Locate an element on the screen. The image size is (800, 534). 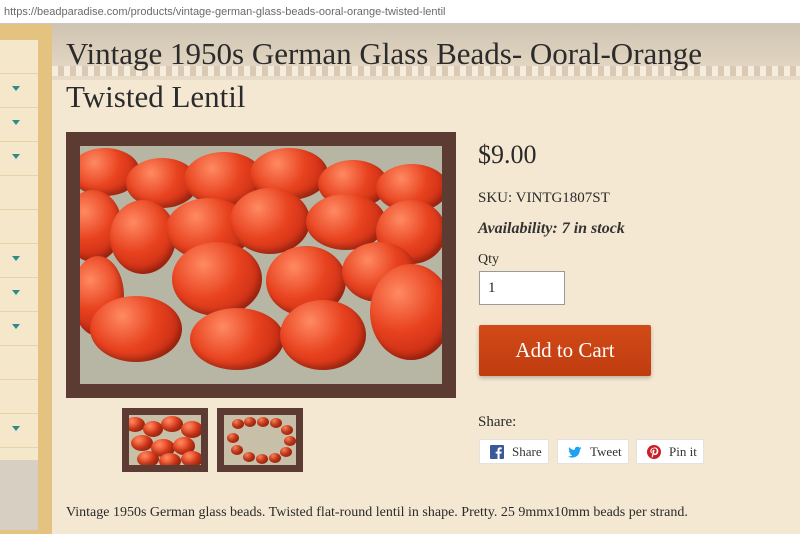
twitter-icon is located at coordinates (575, 452).